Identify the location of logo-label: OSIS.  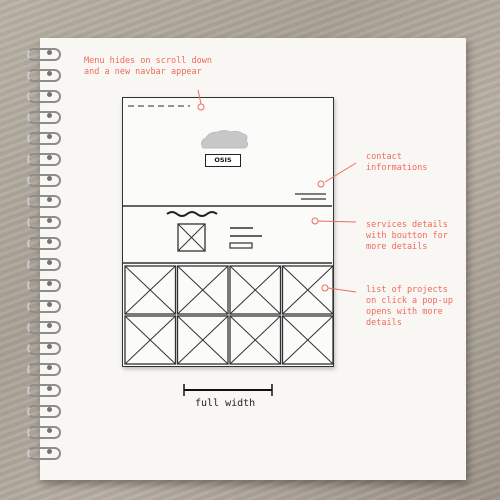
(223, 160).